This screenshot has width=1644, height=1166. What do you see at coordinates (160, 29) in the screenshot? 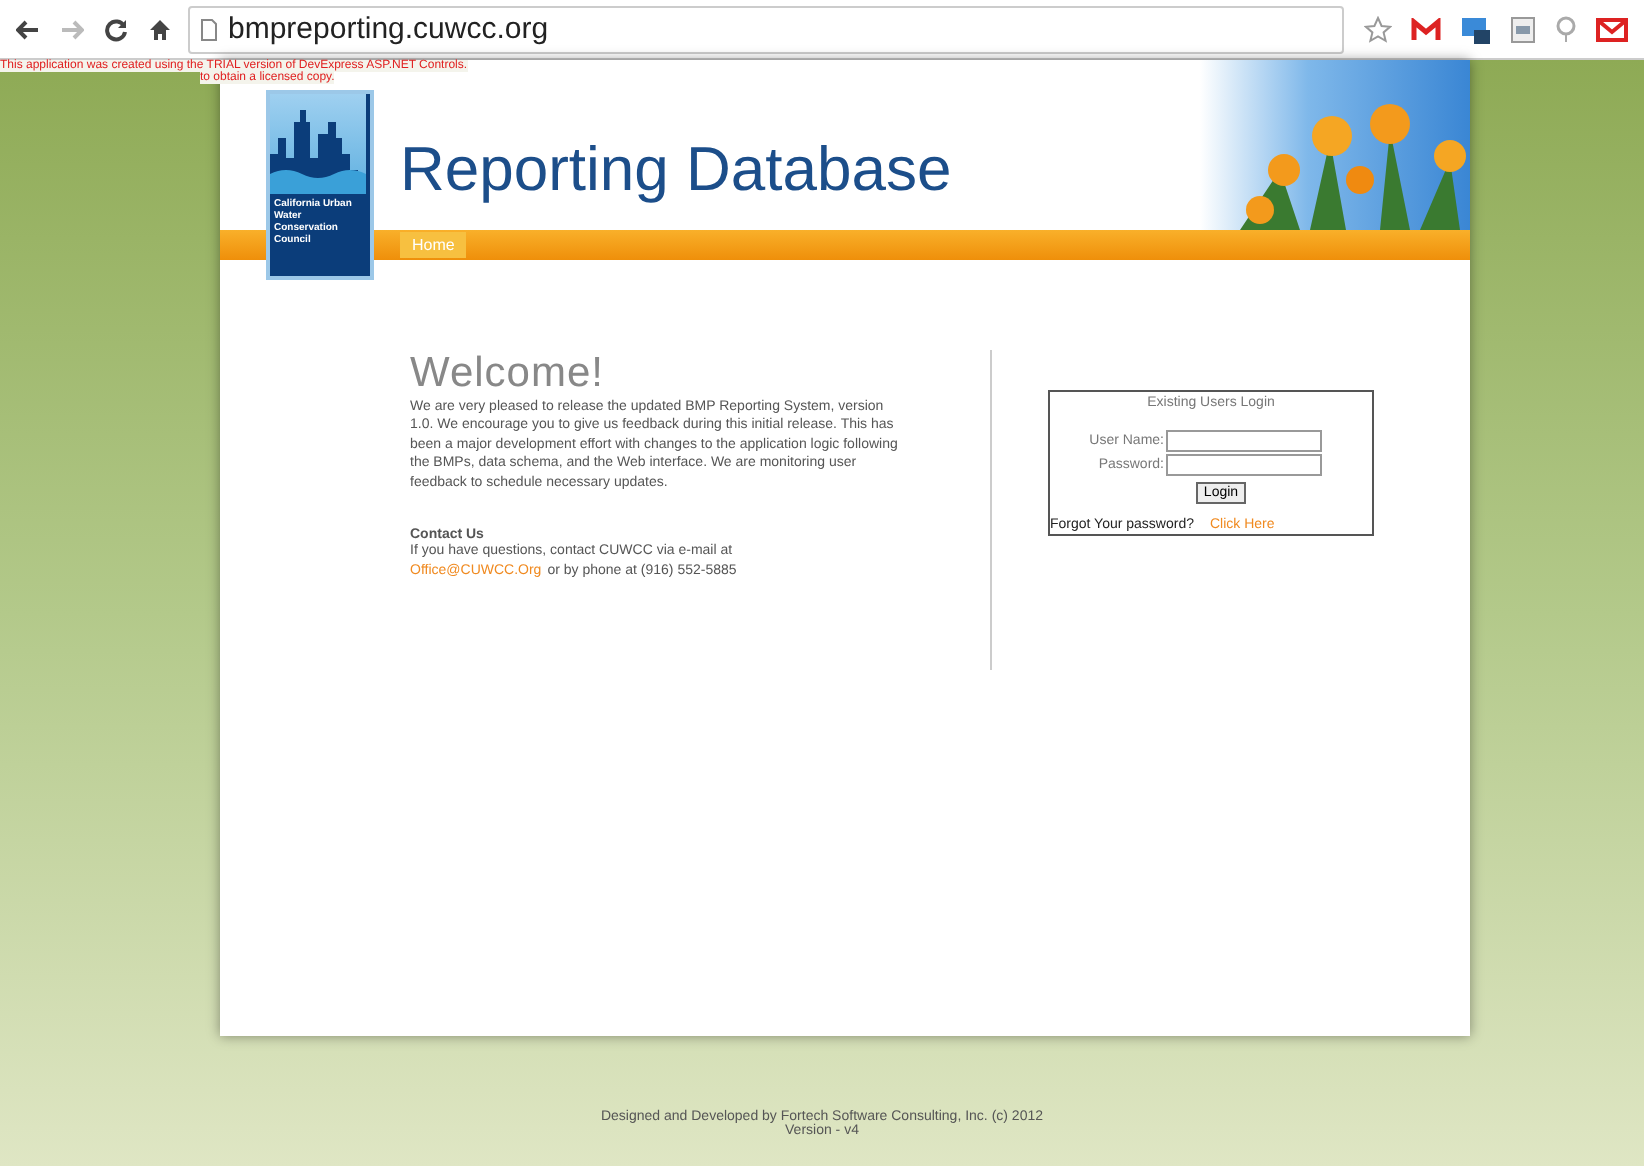
I see `home-icon` at bounding box center [160, 29].